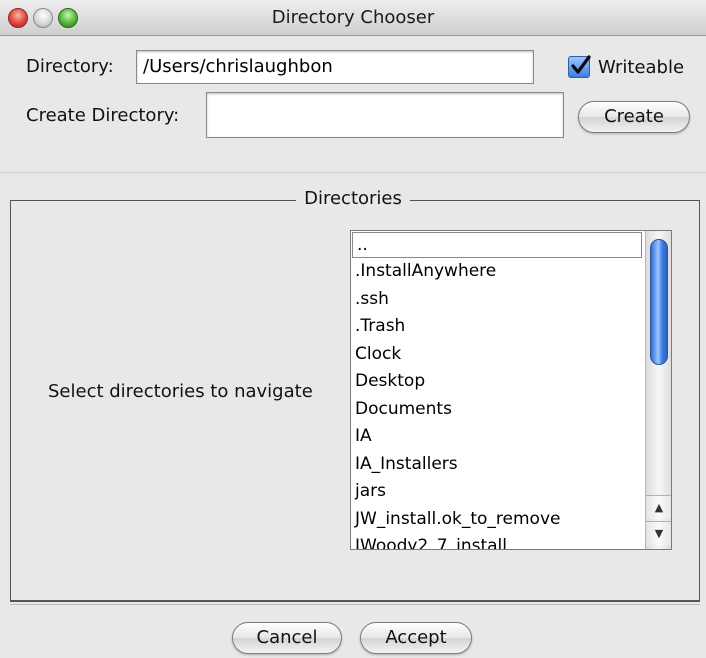 The height and width of the screenshot is (658, 706). I want to click on directories-group-title: Directories, so click(353, 198).